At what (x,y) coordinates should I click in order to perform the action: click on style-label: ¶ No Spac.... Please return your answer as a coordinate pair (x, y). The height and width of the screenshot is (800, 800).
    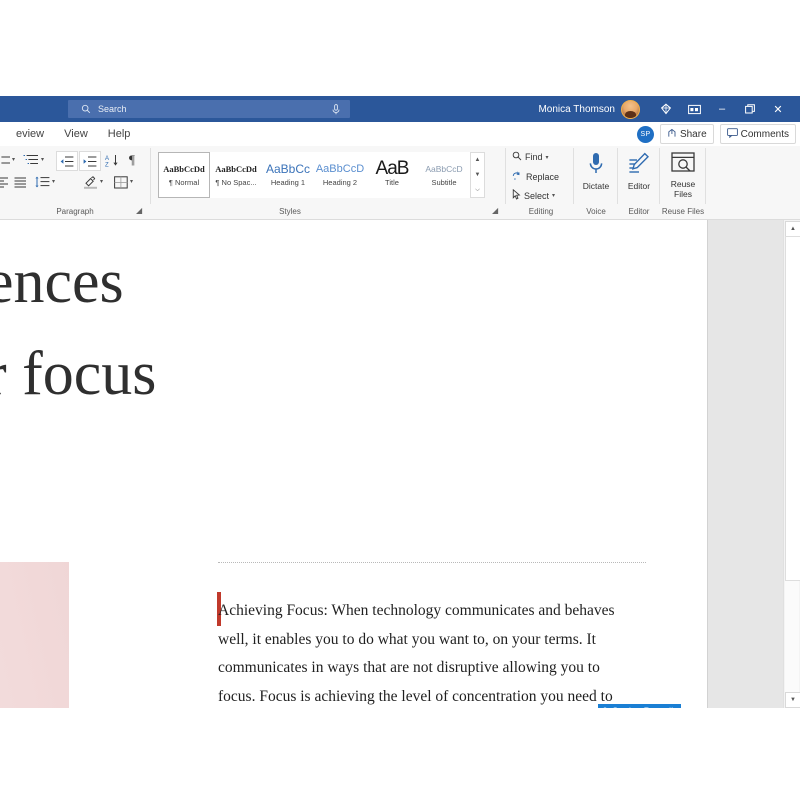
    Looking at the image, I should click on (236, 182).